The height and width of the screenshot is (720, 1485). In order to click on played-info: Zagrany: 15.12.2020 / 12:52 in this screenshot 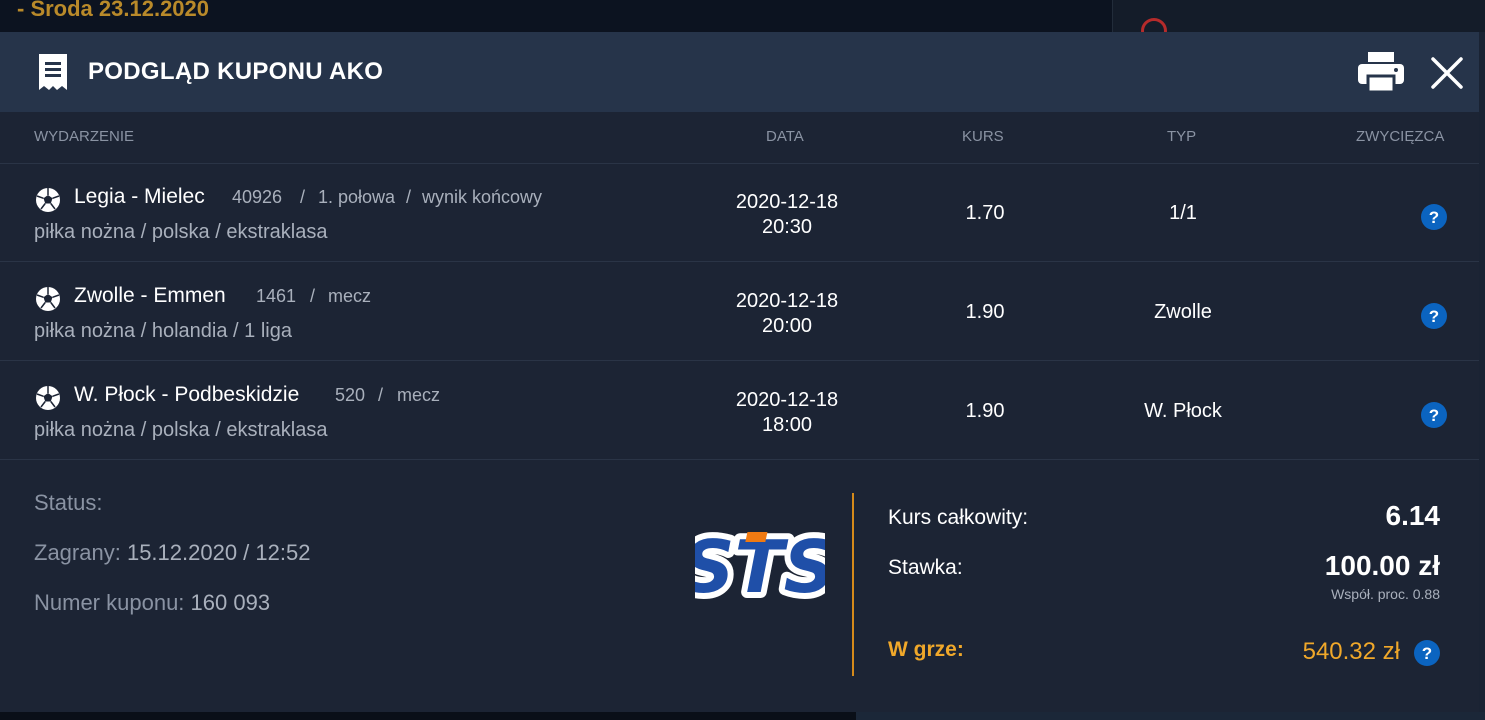, I will do `click(172, 553)`.